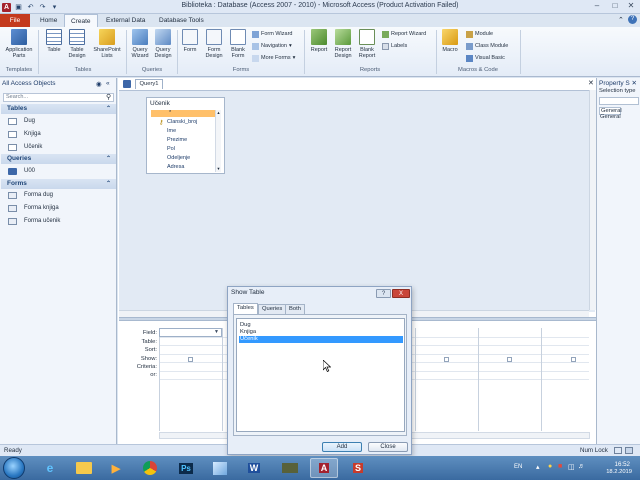  What do you see at coordinates (618, 450) in the screenshot?
I see `view-button` at bounding box center [618, 450].